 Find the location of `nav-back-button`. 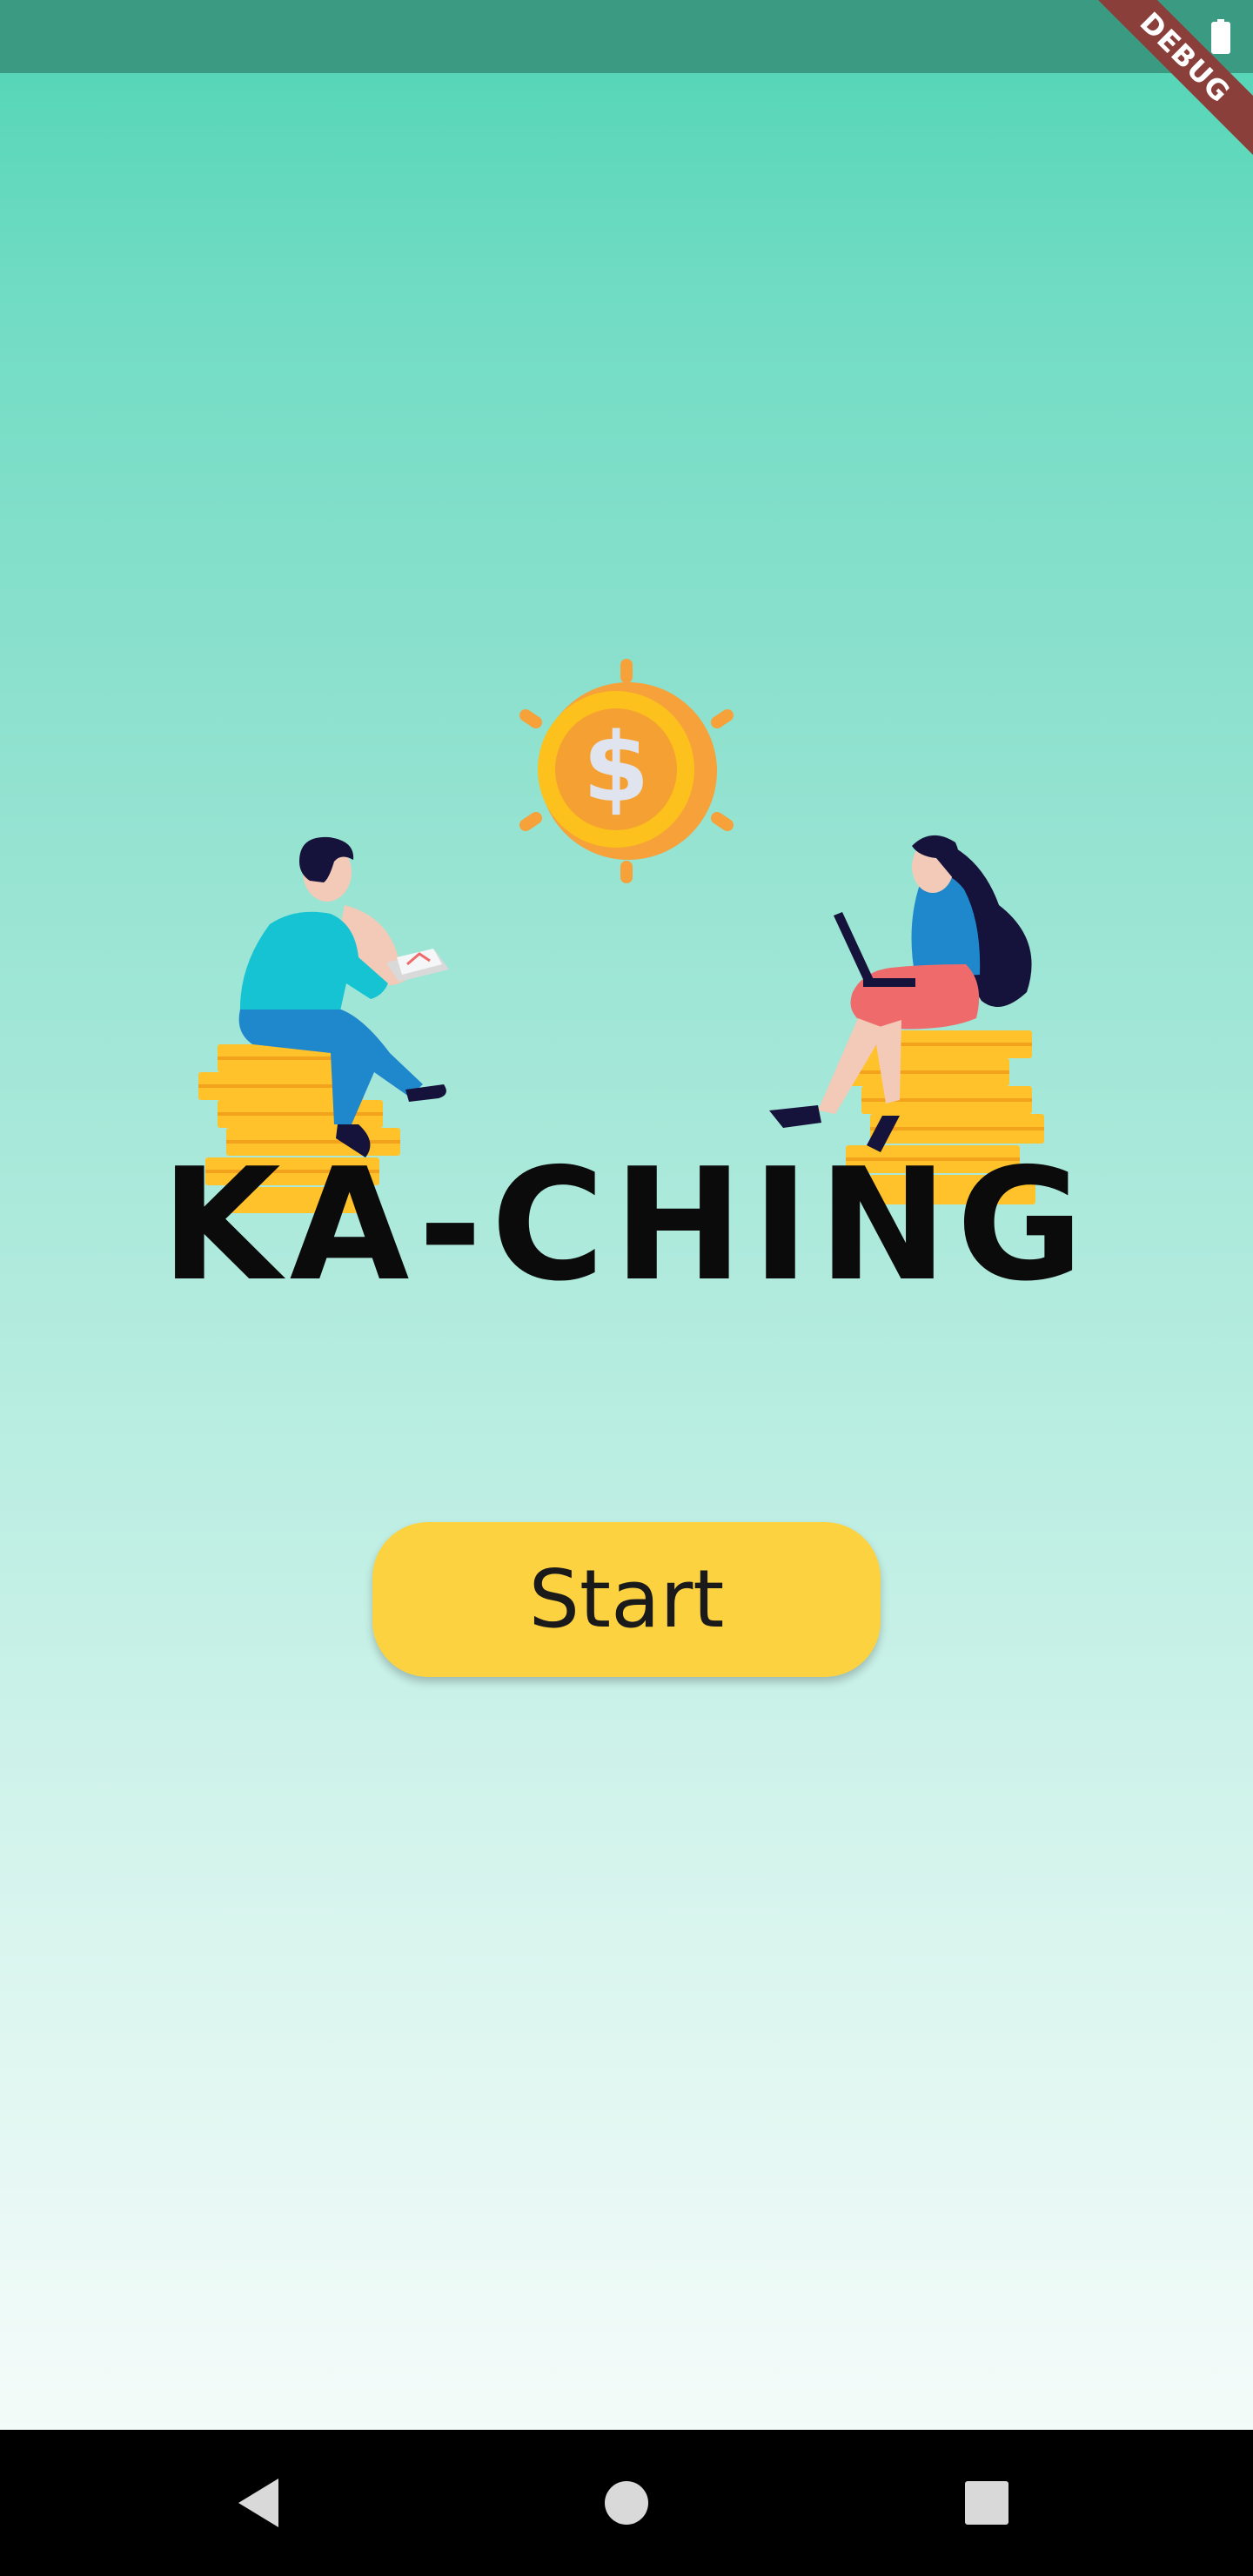

nav-back-button is located at coordinates (261, 2503).